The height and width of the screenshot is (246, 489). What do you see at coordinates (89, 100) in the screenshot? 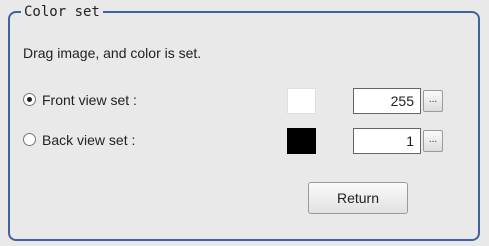
I see `front-view-label: Front view set :` at bounding box center [89, 100].